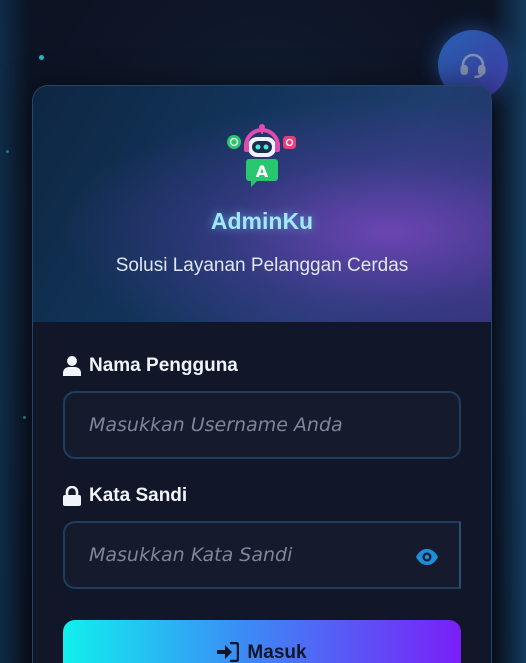 This screenshot has height=663, width=526. I want to click on username-input, so click(262, 425).